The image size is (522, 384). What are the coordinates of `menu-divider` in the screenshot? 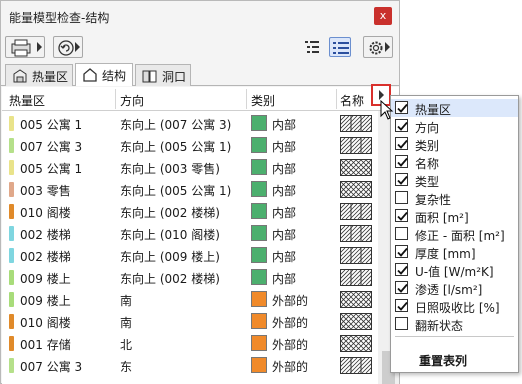 It's located at (454, 336).